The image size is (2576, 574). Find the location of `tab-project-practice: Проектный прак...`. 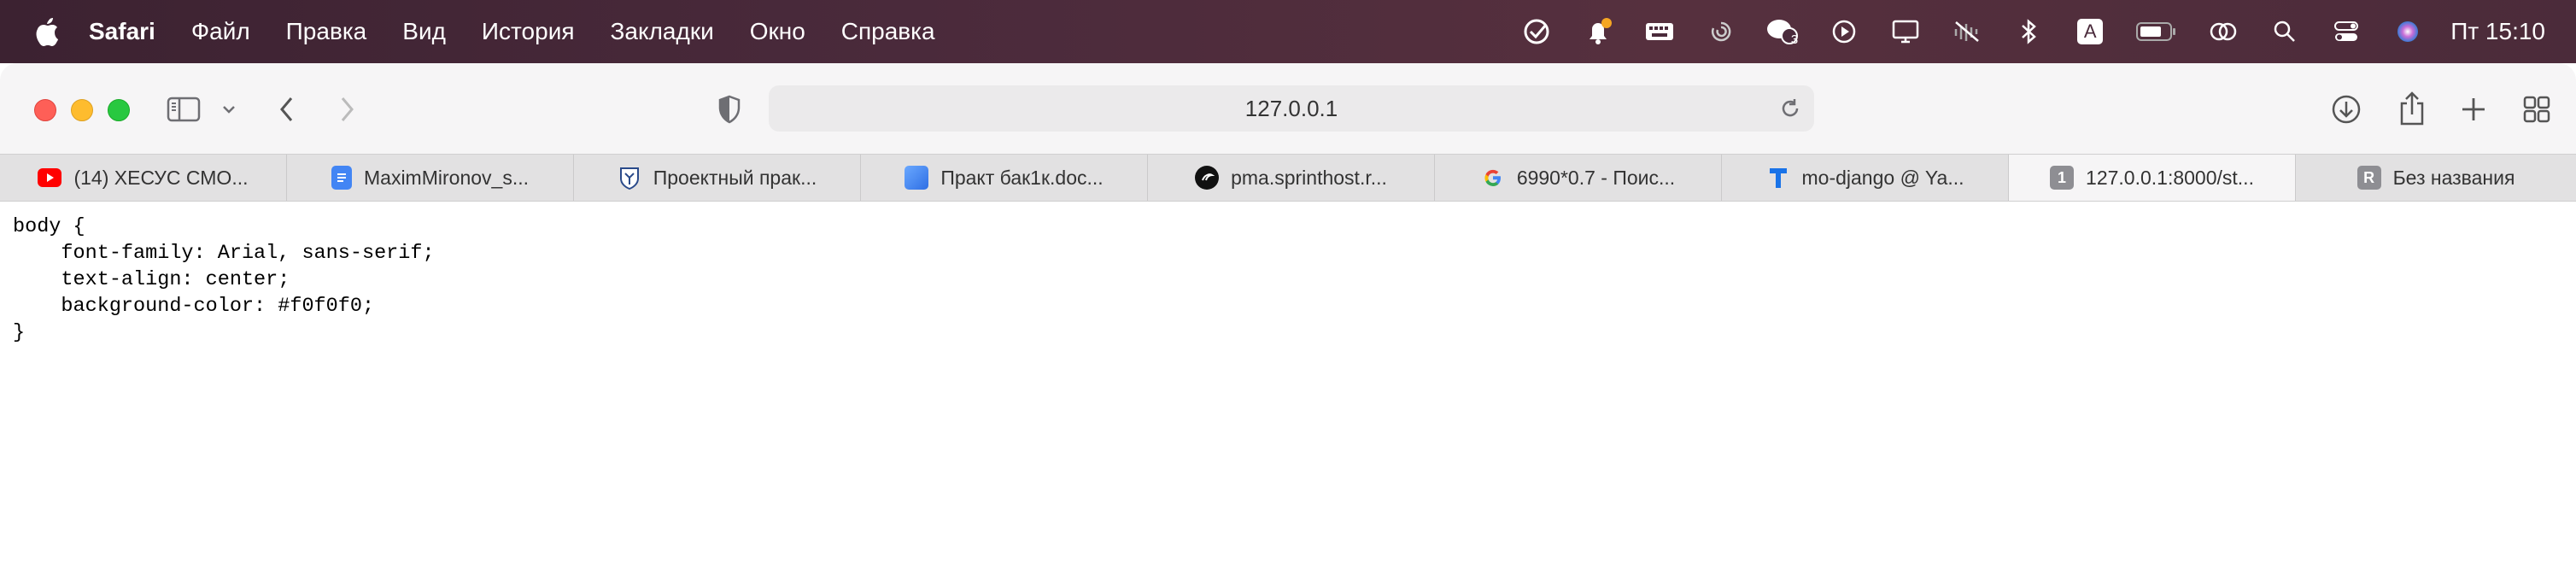

tab-project-practice: Проектный прак... is located at coordinates (717, 178).